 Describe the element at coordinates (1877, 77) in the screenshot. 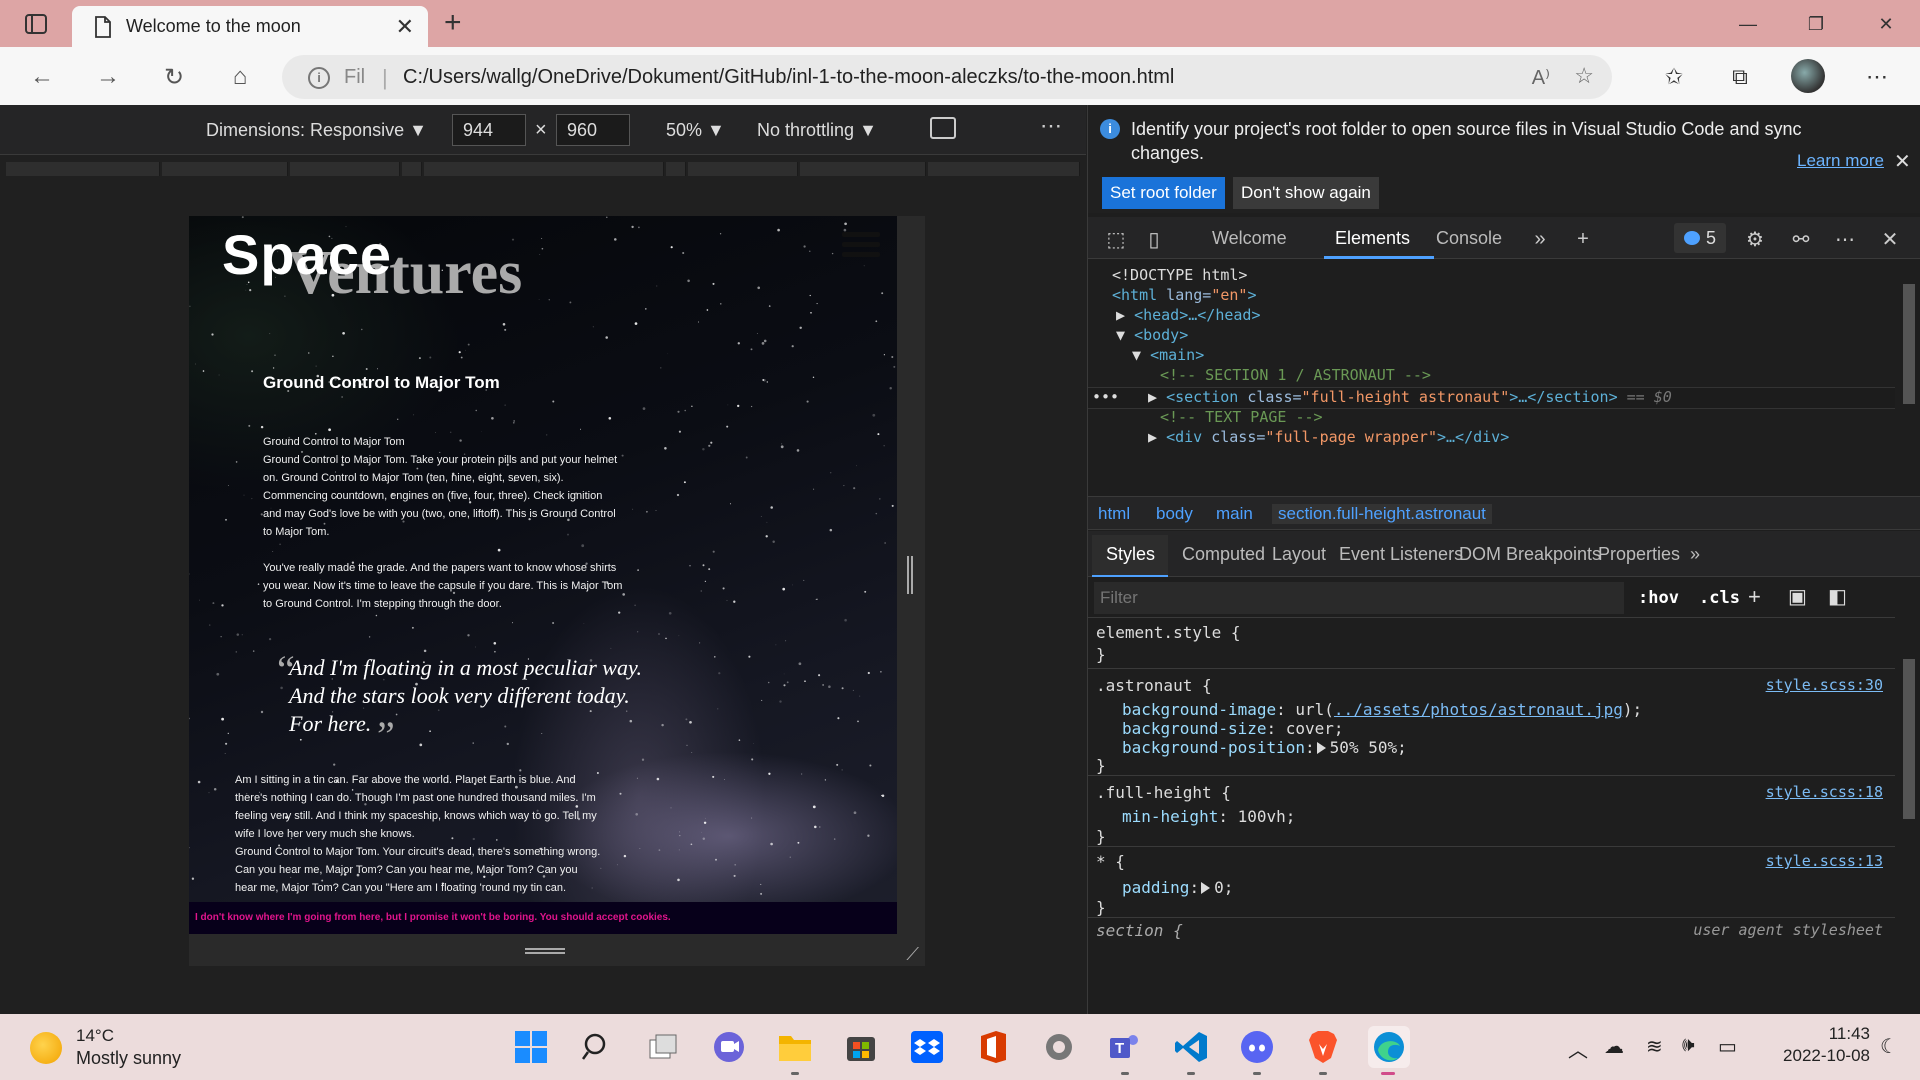

I see `settings-more-icon: ⋯` at that location.